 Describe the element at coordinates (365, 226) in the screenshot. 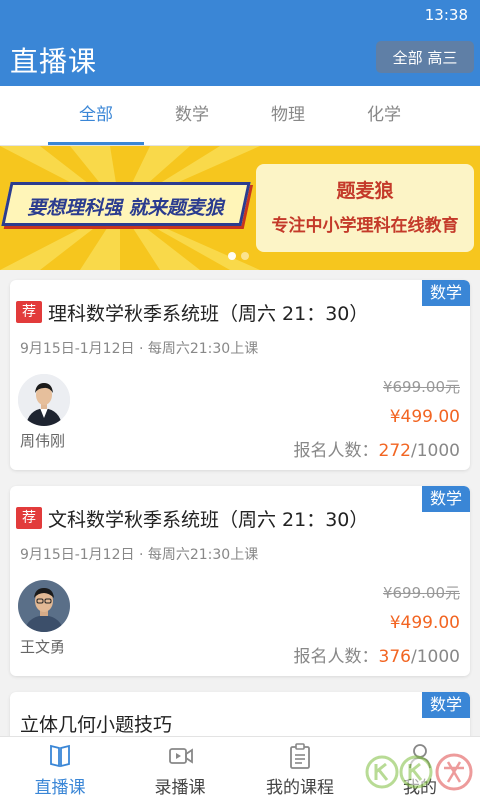

I see `banner-tagline: 专注中小学理科在线教育` at that location.